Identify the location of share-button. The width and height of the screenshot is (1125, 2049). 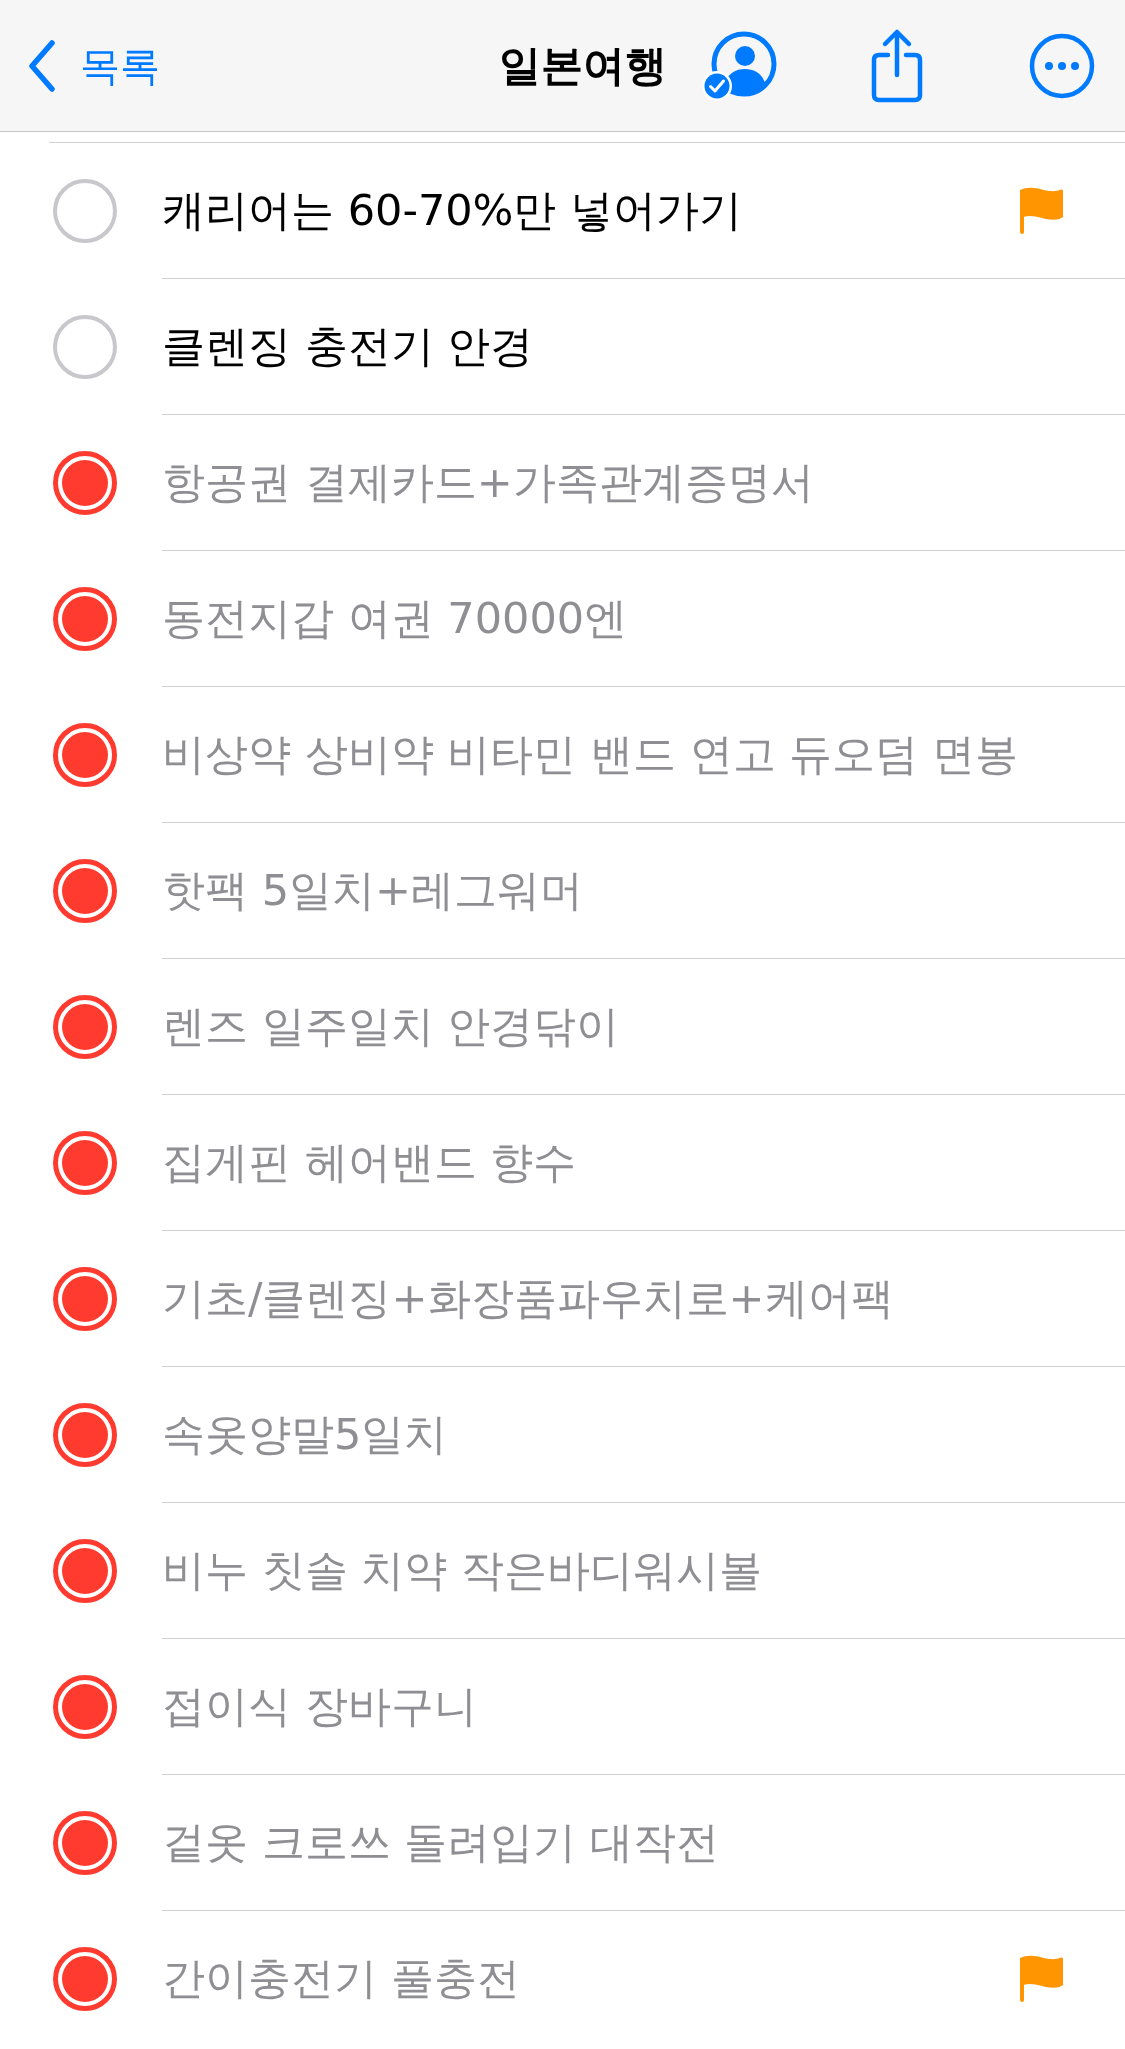
(897, 65).